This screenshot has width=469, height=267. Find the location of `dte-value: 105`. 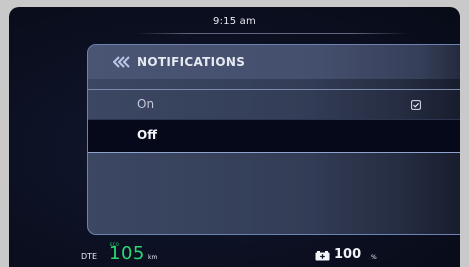

dte-value: 105 is located at coordinates (127, 253).